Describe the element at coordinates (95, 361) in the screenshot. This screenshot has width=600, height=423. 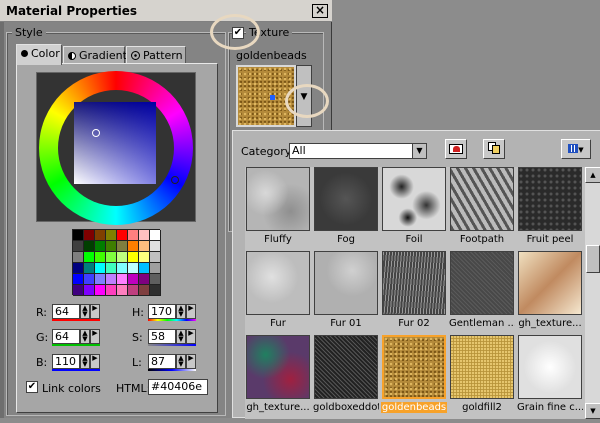
I see `b-slider-button: ▶` at that location.